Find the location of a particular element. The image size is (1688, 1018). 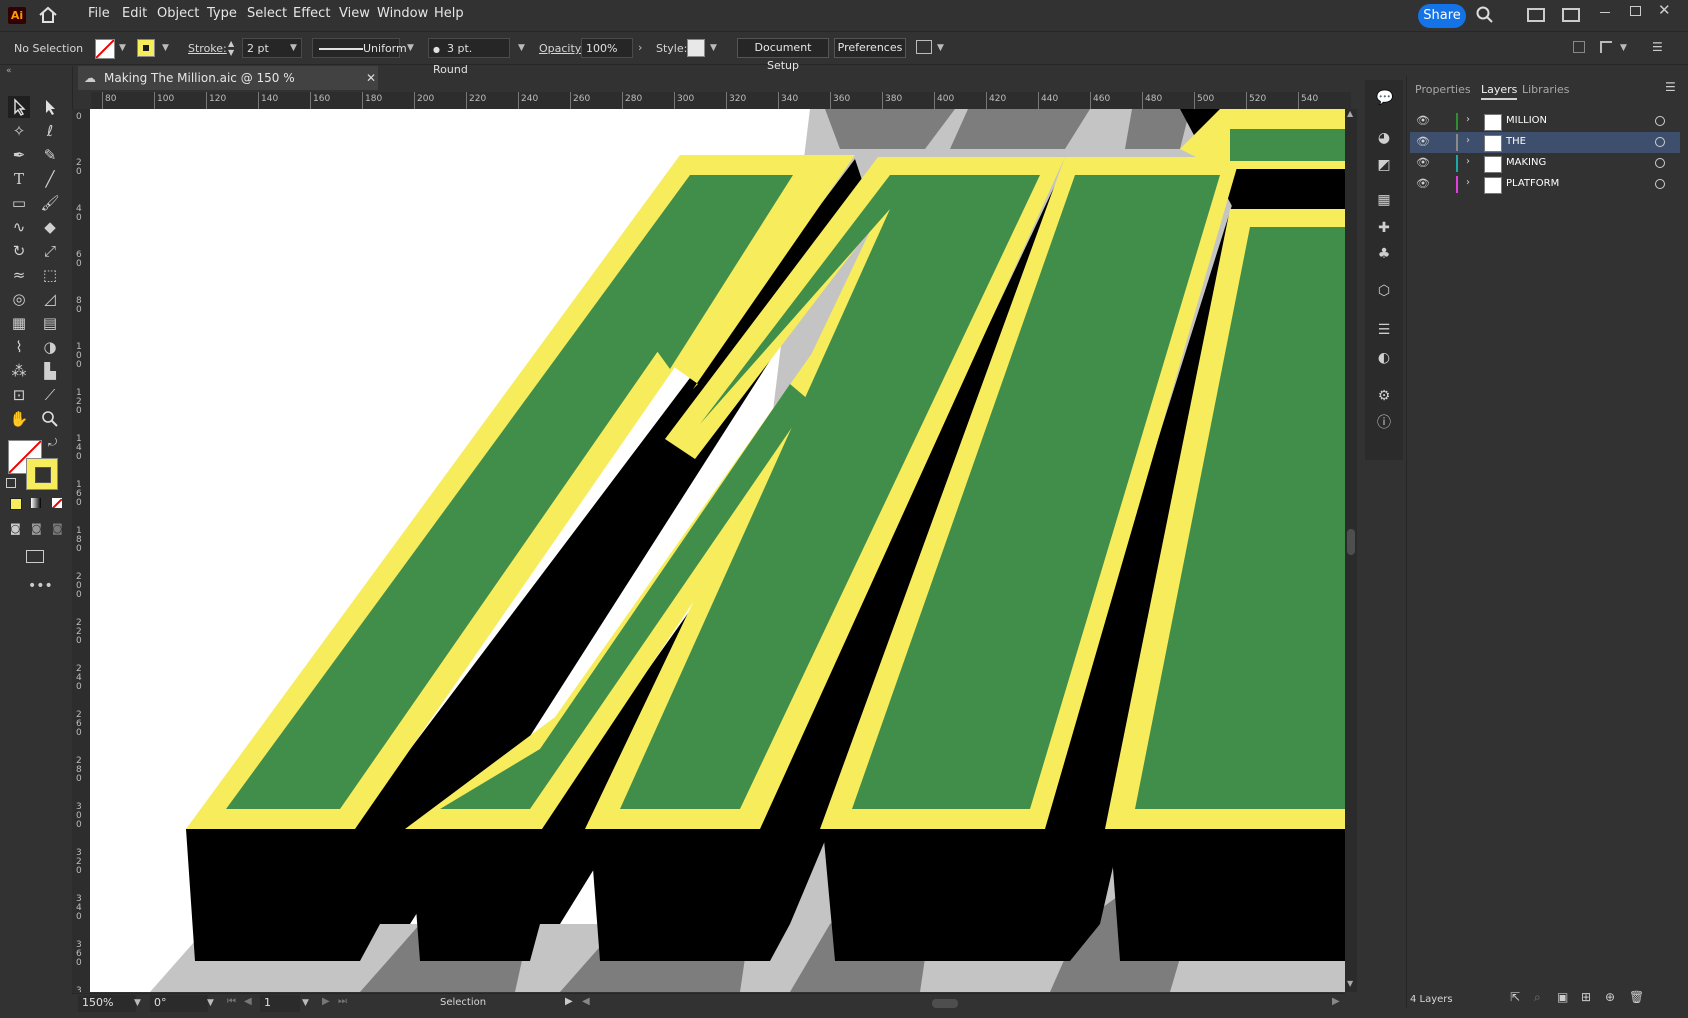

rotate-tool-icon: ↻ is located at coordinates (19, 251).